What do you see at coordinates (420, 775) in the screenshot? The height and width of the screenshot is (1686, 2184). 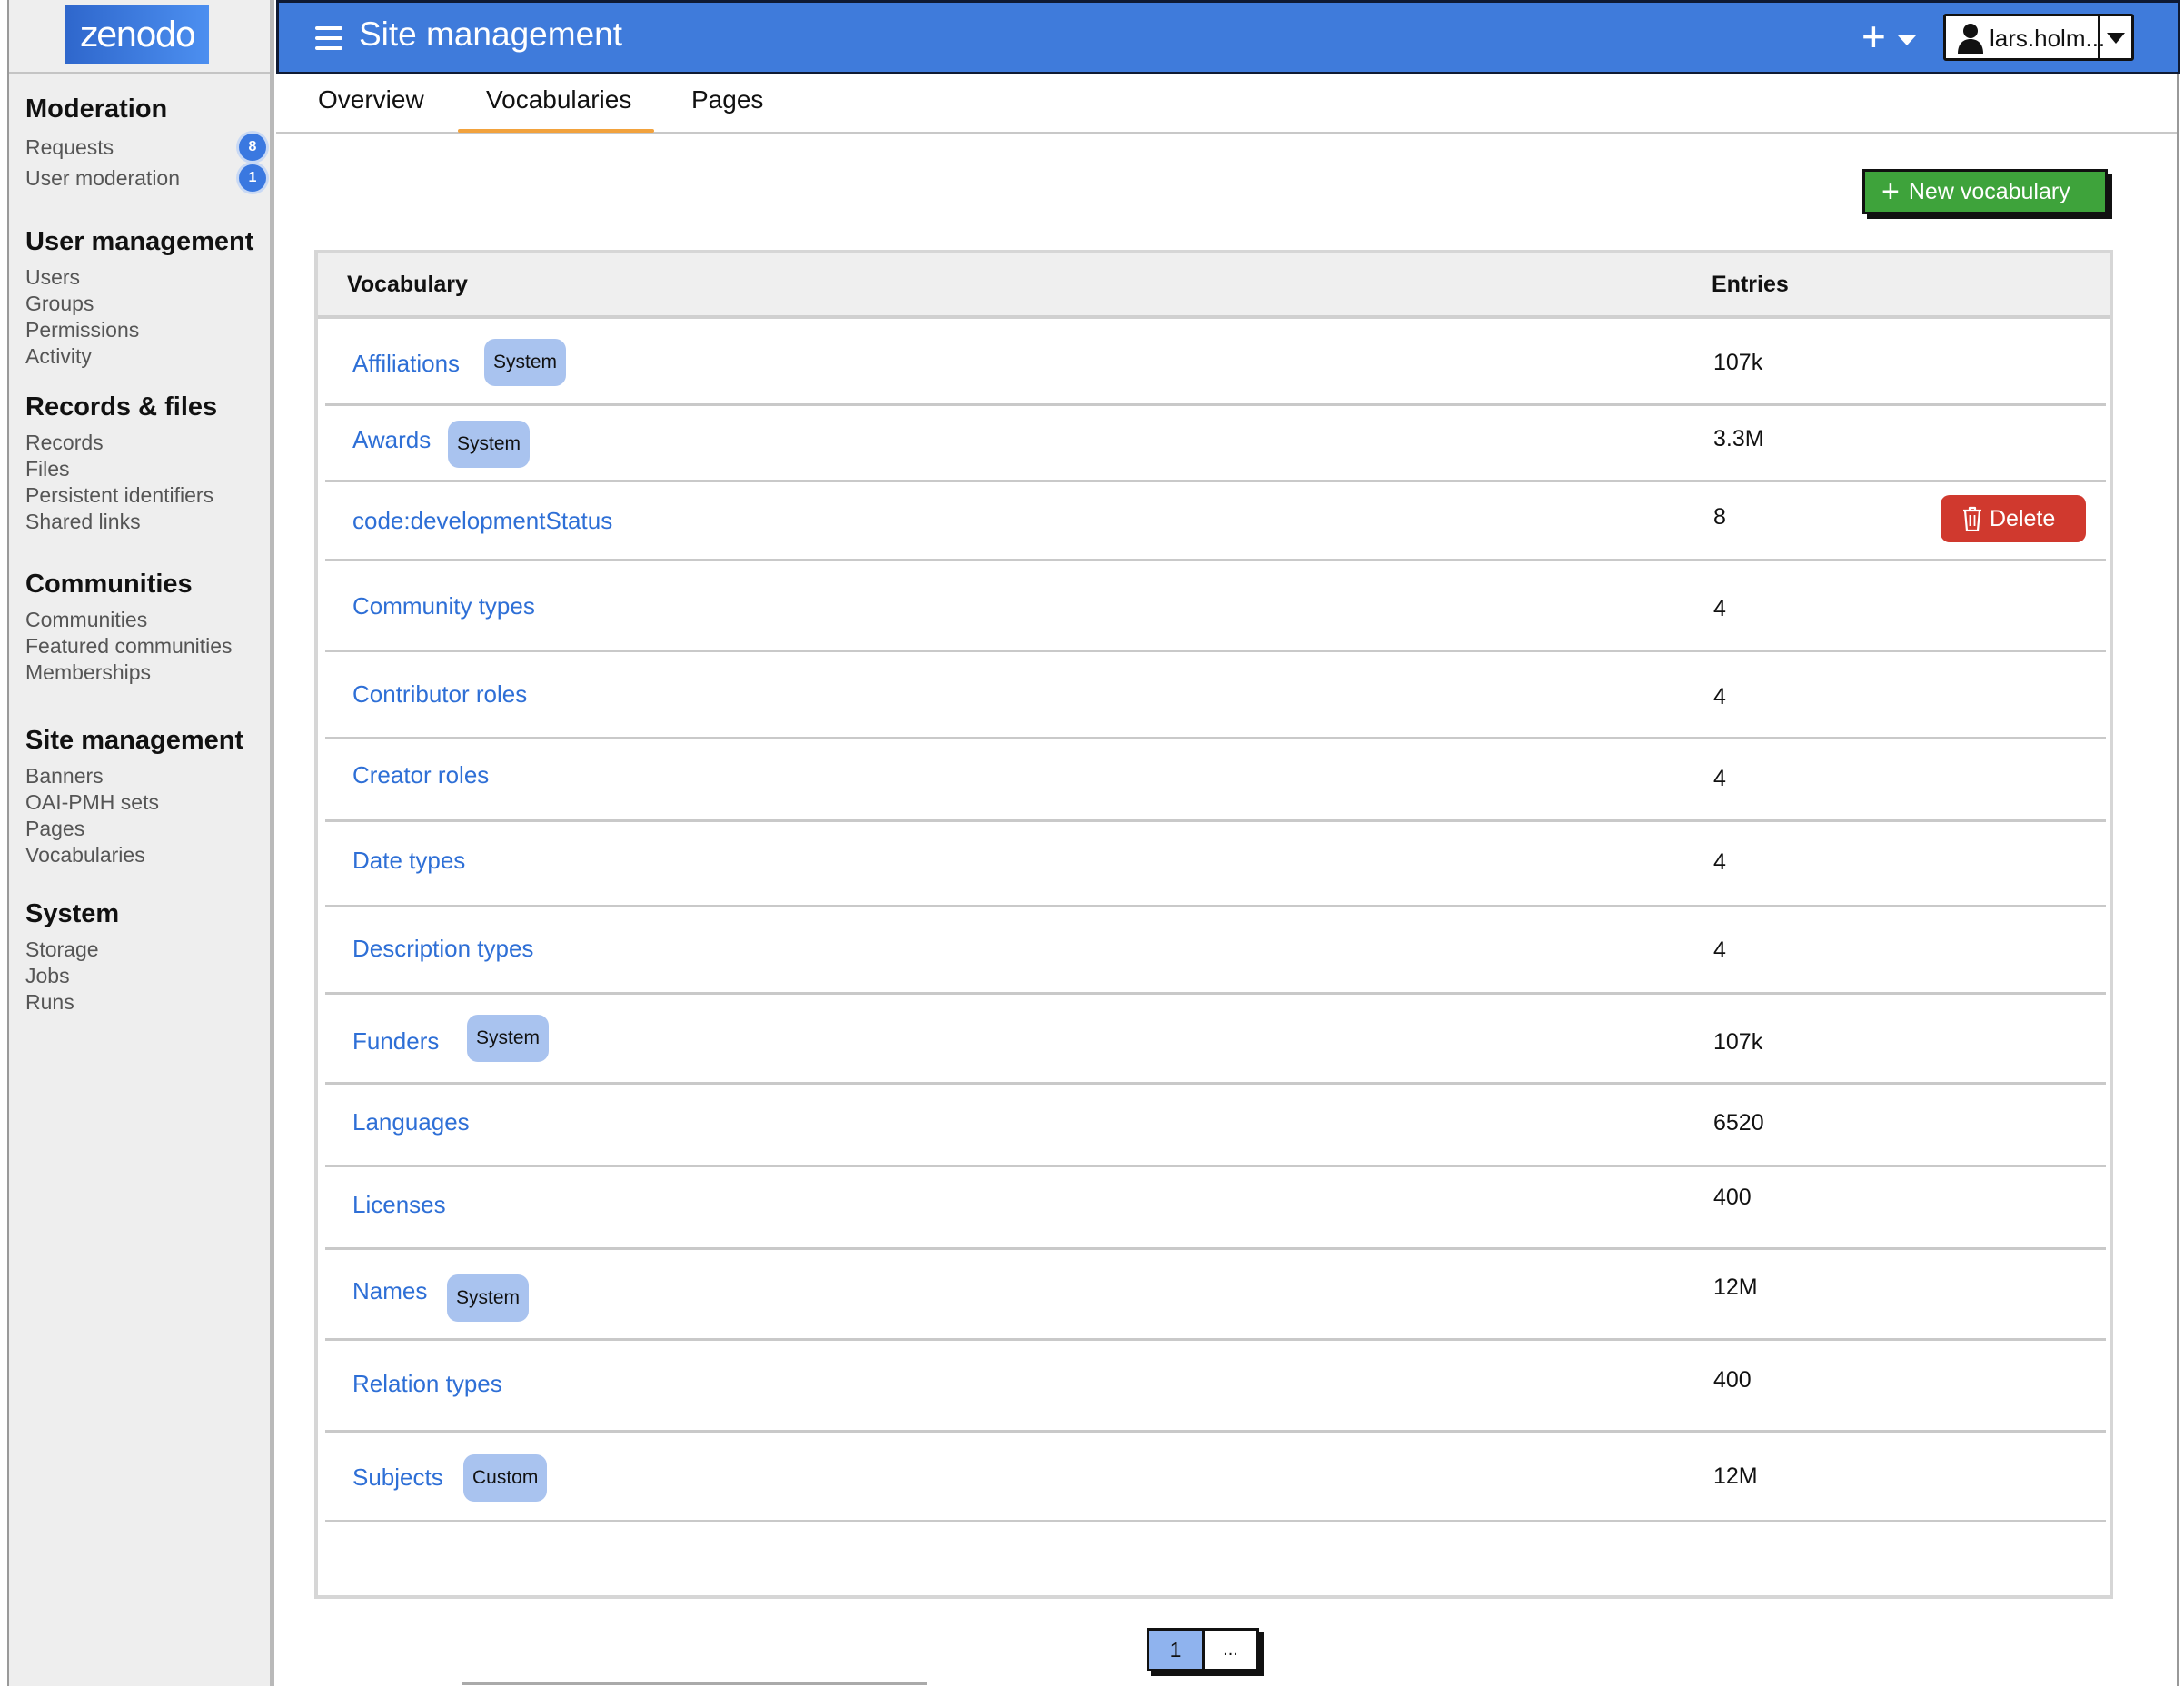 I see `vocabulary-link: Creator roles` at bounding box center [420, 775].